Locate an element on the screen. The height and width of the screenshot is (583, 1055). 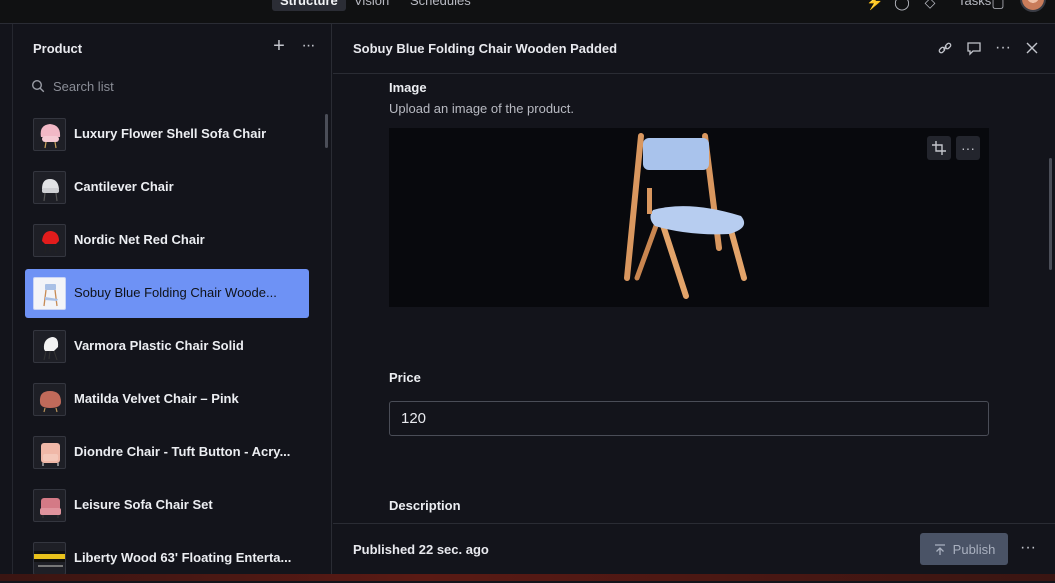
publish-status: Published 22 sec. ago is located at coordinates (421, 549).